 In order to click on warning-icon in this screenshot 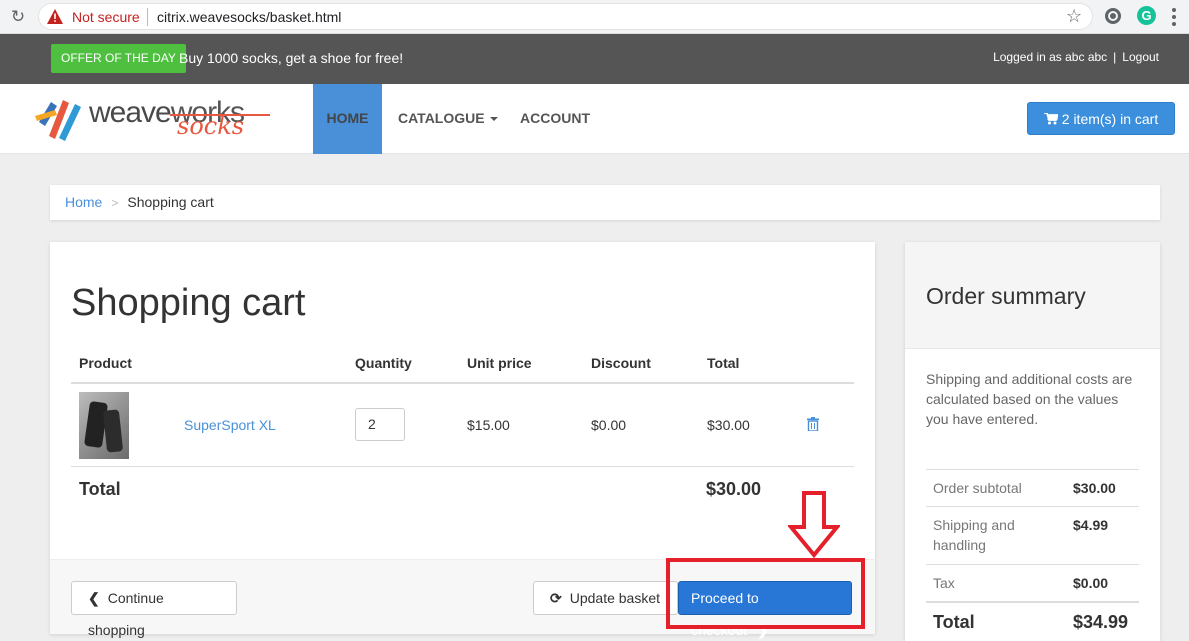, I will do `click(55, 16)`.